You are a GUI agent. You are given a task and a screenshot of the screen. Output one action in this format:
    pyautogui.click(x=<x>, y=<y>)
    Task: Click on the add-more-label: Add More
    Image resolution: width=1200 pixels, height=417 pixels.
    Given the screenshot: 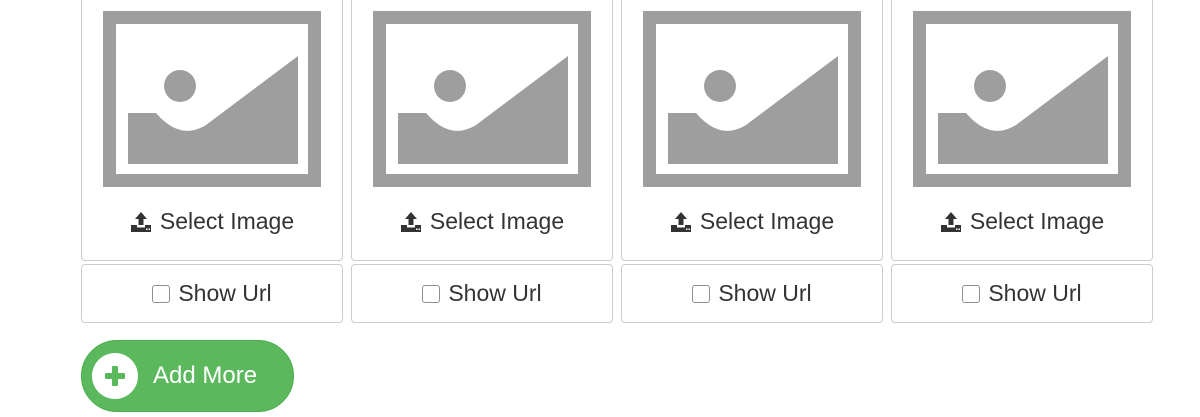 What is the action you would take?
    pyautogui.click(x=205, y=375)
    